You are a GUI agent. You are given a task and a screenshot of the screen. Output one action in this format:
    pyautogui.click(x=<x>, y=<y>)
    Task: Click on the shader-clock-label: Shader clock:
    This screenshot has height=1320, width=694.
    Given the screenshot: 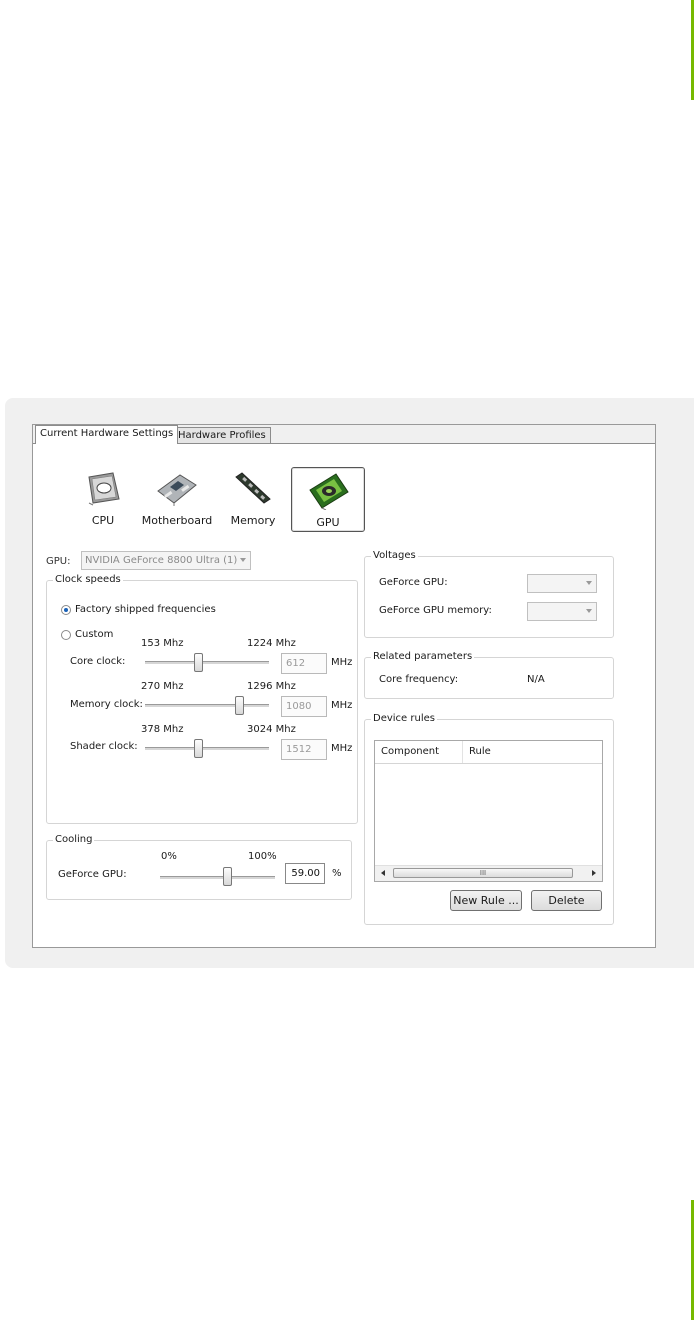 What is the action you would take?
    pyautogui.click(x=104, y=746)
    